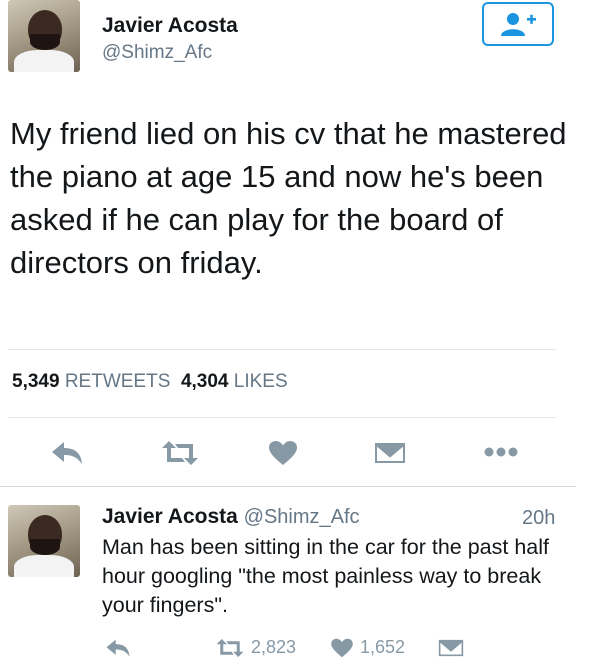 The image size is (600, 658). Describe the element at coordinates (44, 36) in the screenshot. I see `author-avatar` at that location.